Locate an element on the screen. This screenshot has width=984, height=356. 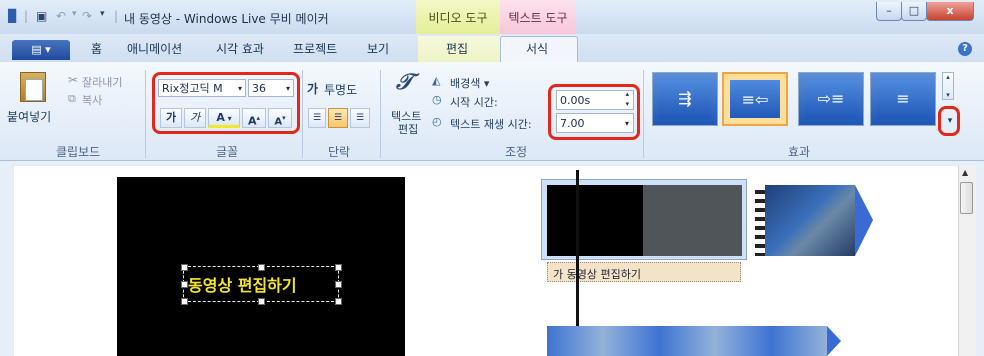
effect-scroll-up: ≡ is located at coordinates (903, 99).